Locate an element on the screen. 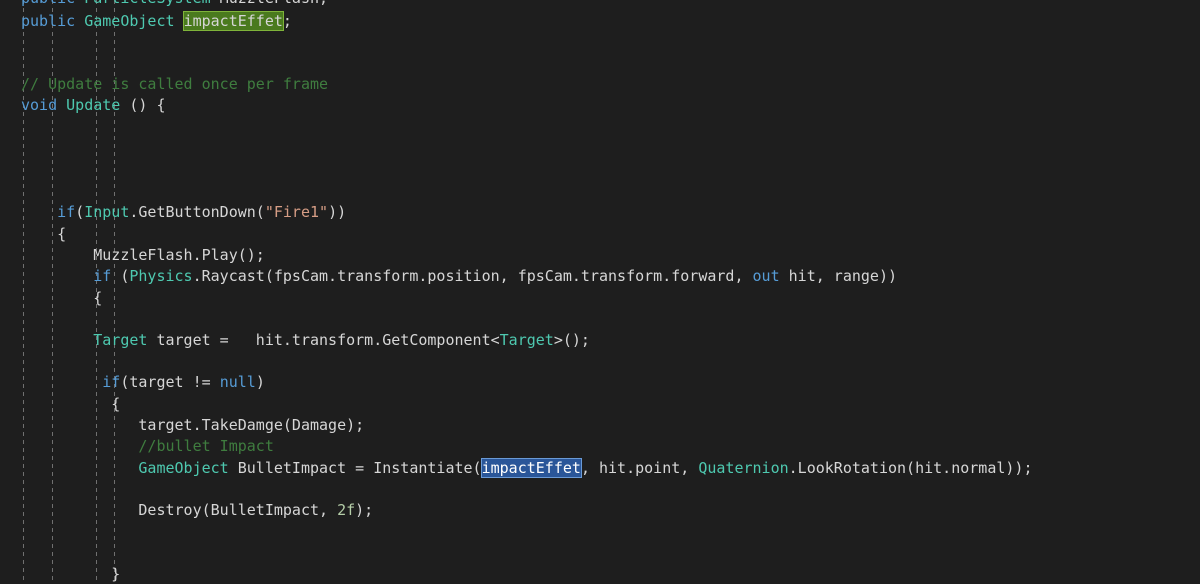 The width and height of the screenshot is (1200, 584). code-line: public GameObject impactEffet; is located at coordinates (600, 21).